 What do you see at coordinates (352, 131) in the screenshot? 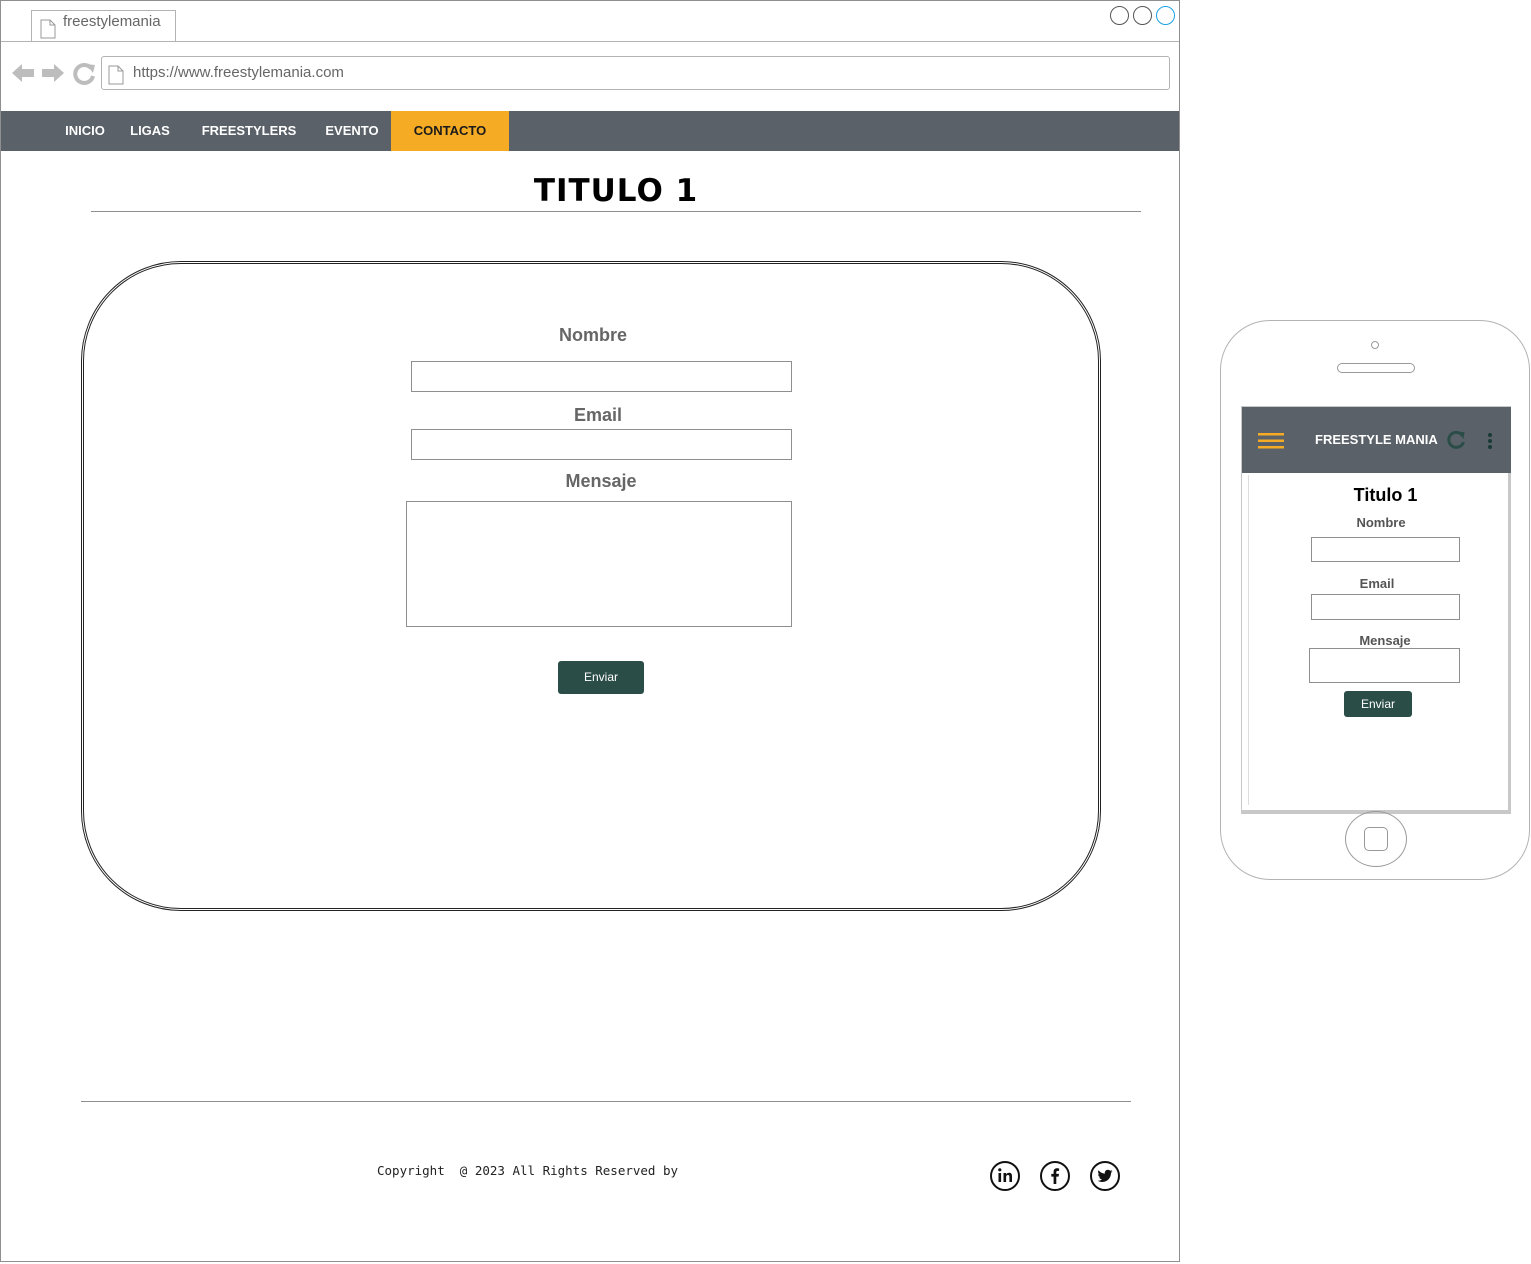
I see `nav-item-evento: EVENTO` at bounding box center [352, 131].